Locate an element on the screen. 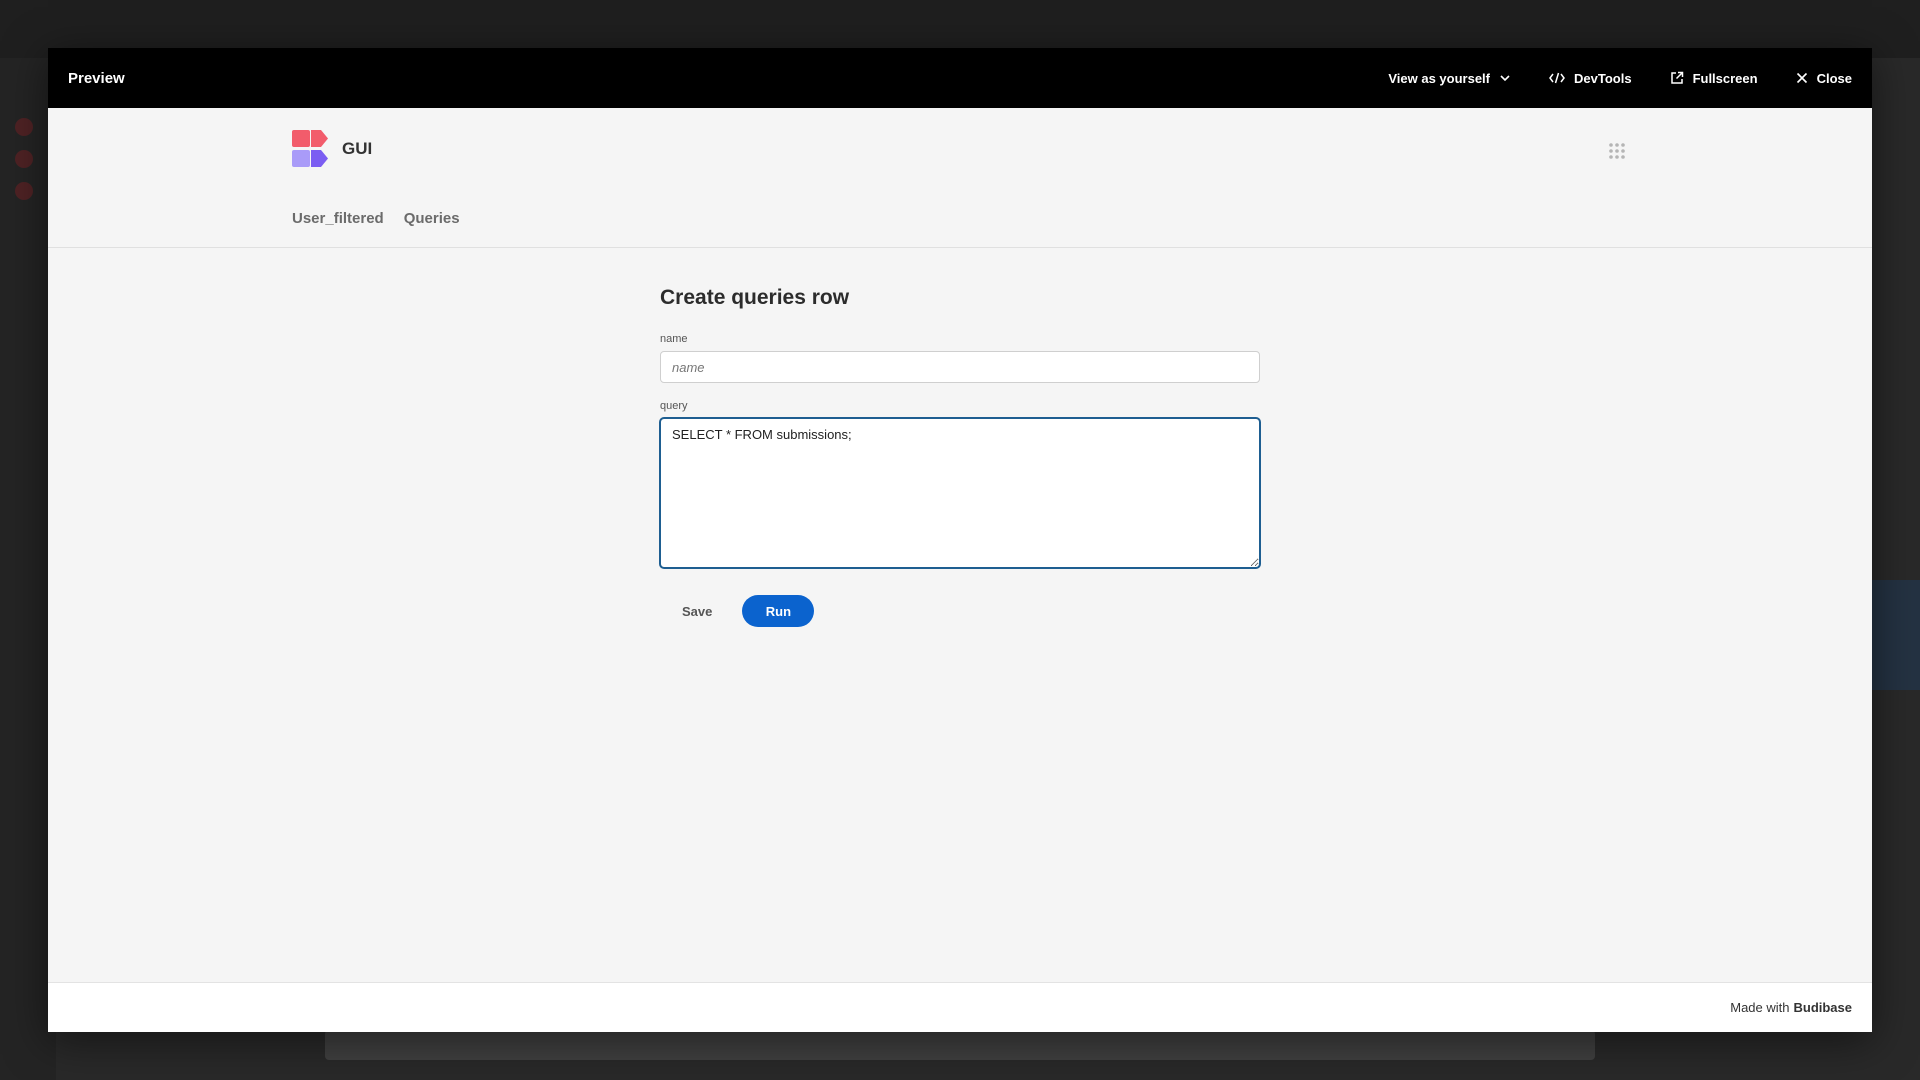  footer-brand-link: Budibase is located at coordinates (1822, 1007).